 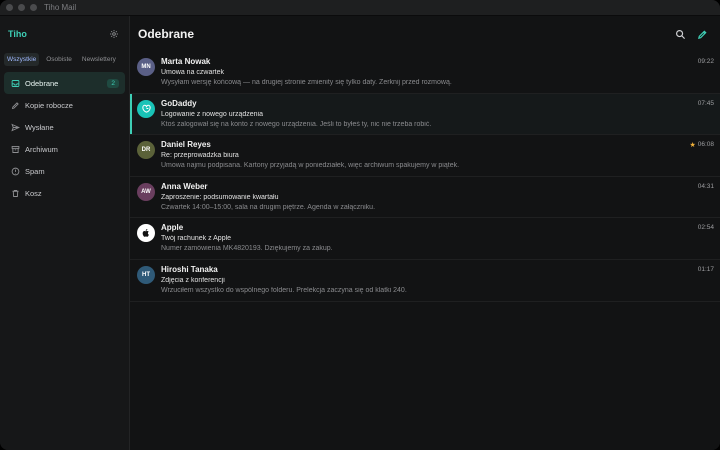 What do you see at coordinates (9, 7) in the screenshot?
I see `close-window-button` at bounding box center [9, 7].